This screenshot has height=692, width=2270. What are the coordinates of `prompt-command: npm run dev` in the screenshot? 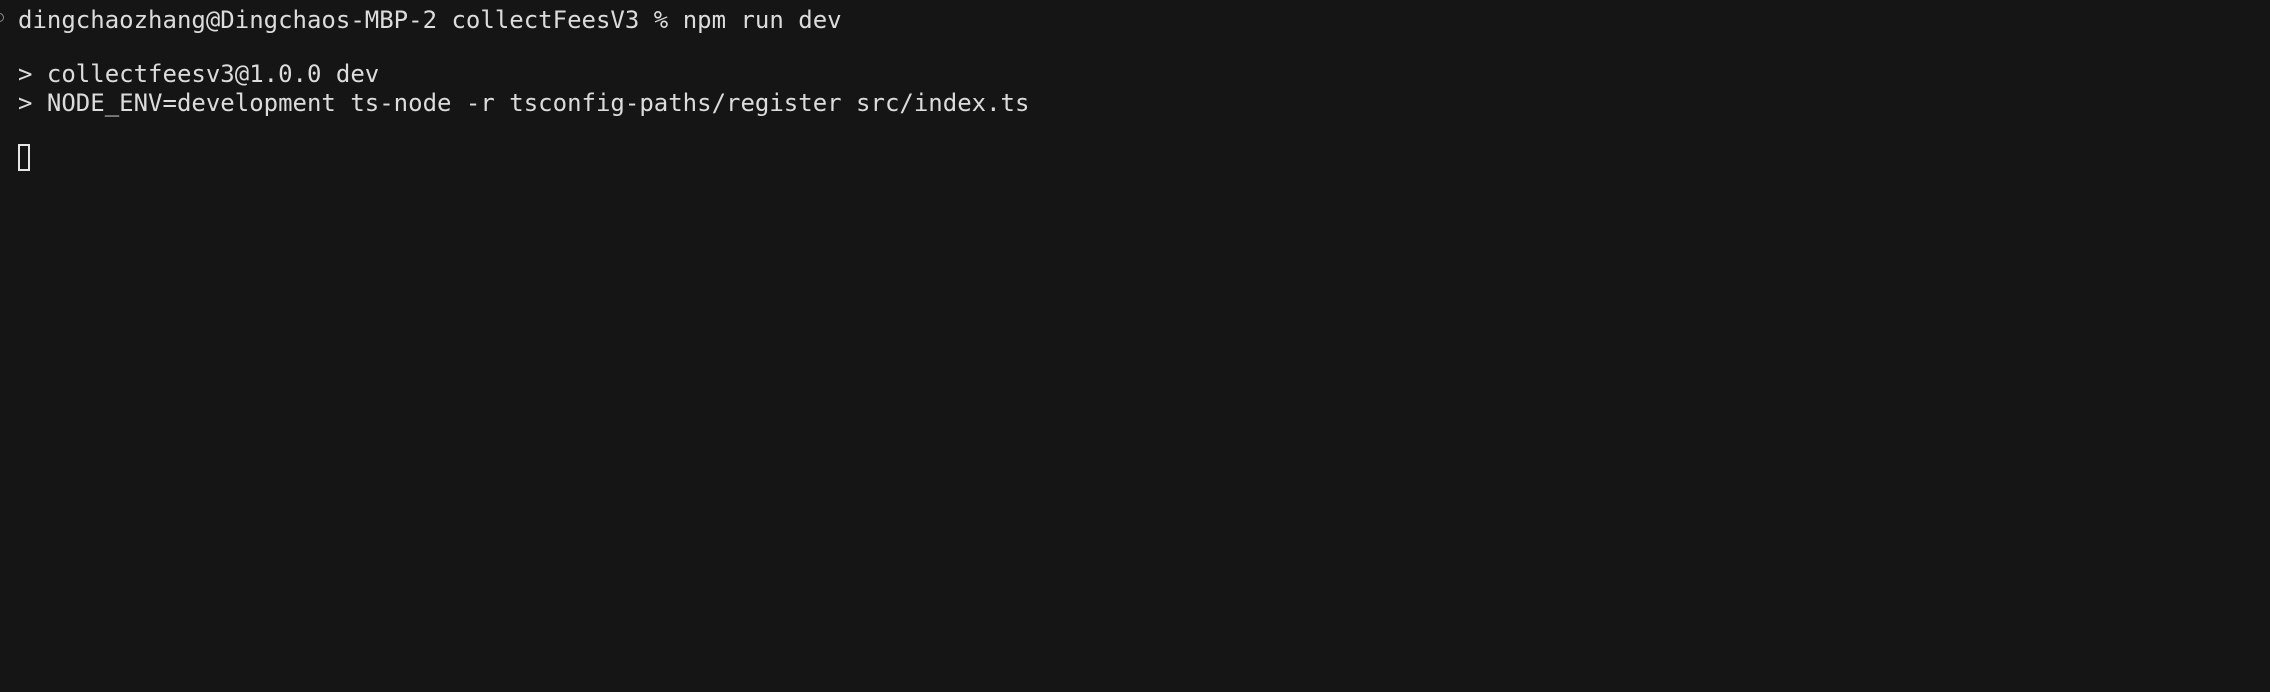 It's located at (762, 20).